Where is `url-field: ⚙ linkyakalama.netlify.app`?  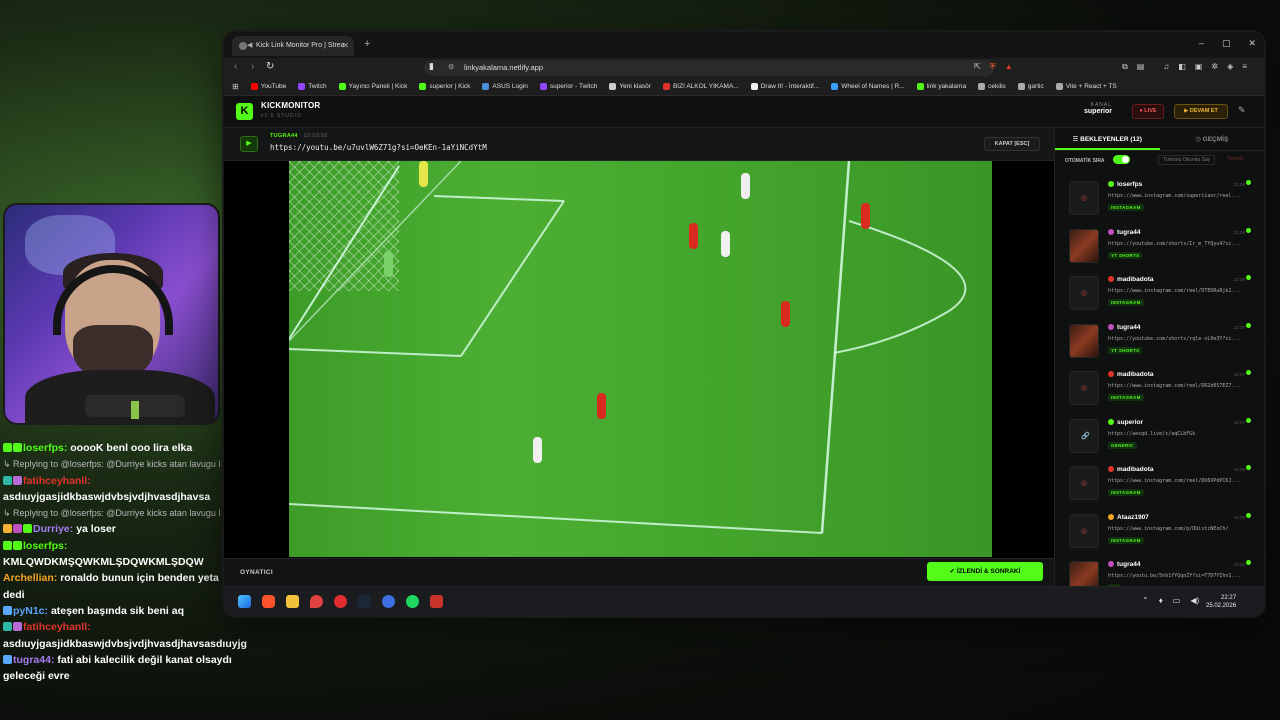 url-field: ⚙ linkyakalama.netlify.app is located at coordinates (709, 68).